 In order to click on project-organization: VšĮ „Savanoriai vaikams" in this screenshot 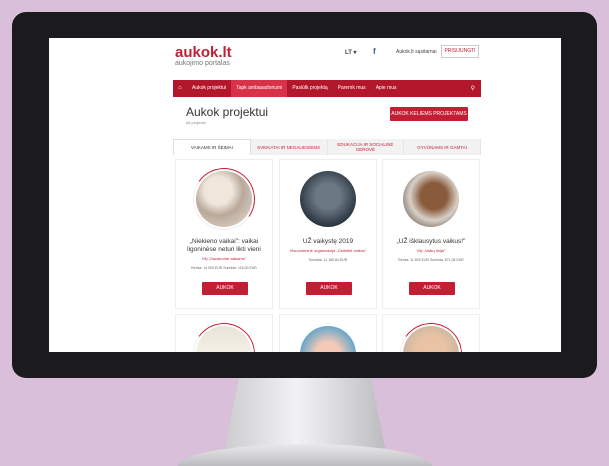, I will do `click(224, 258)`.